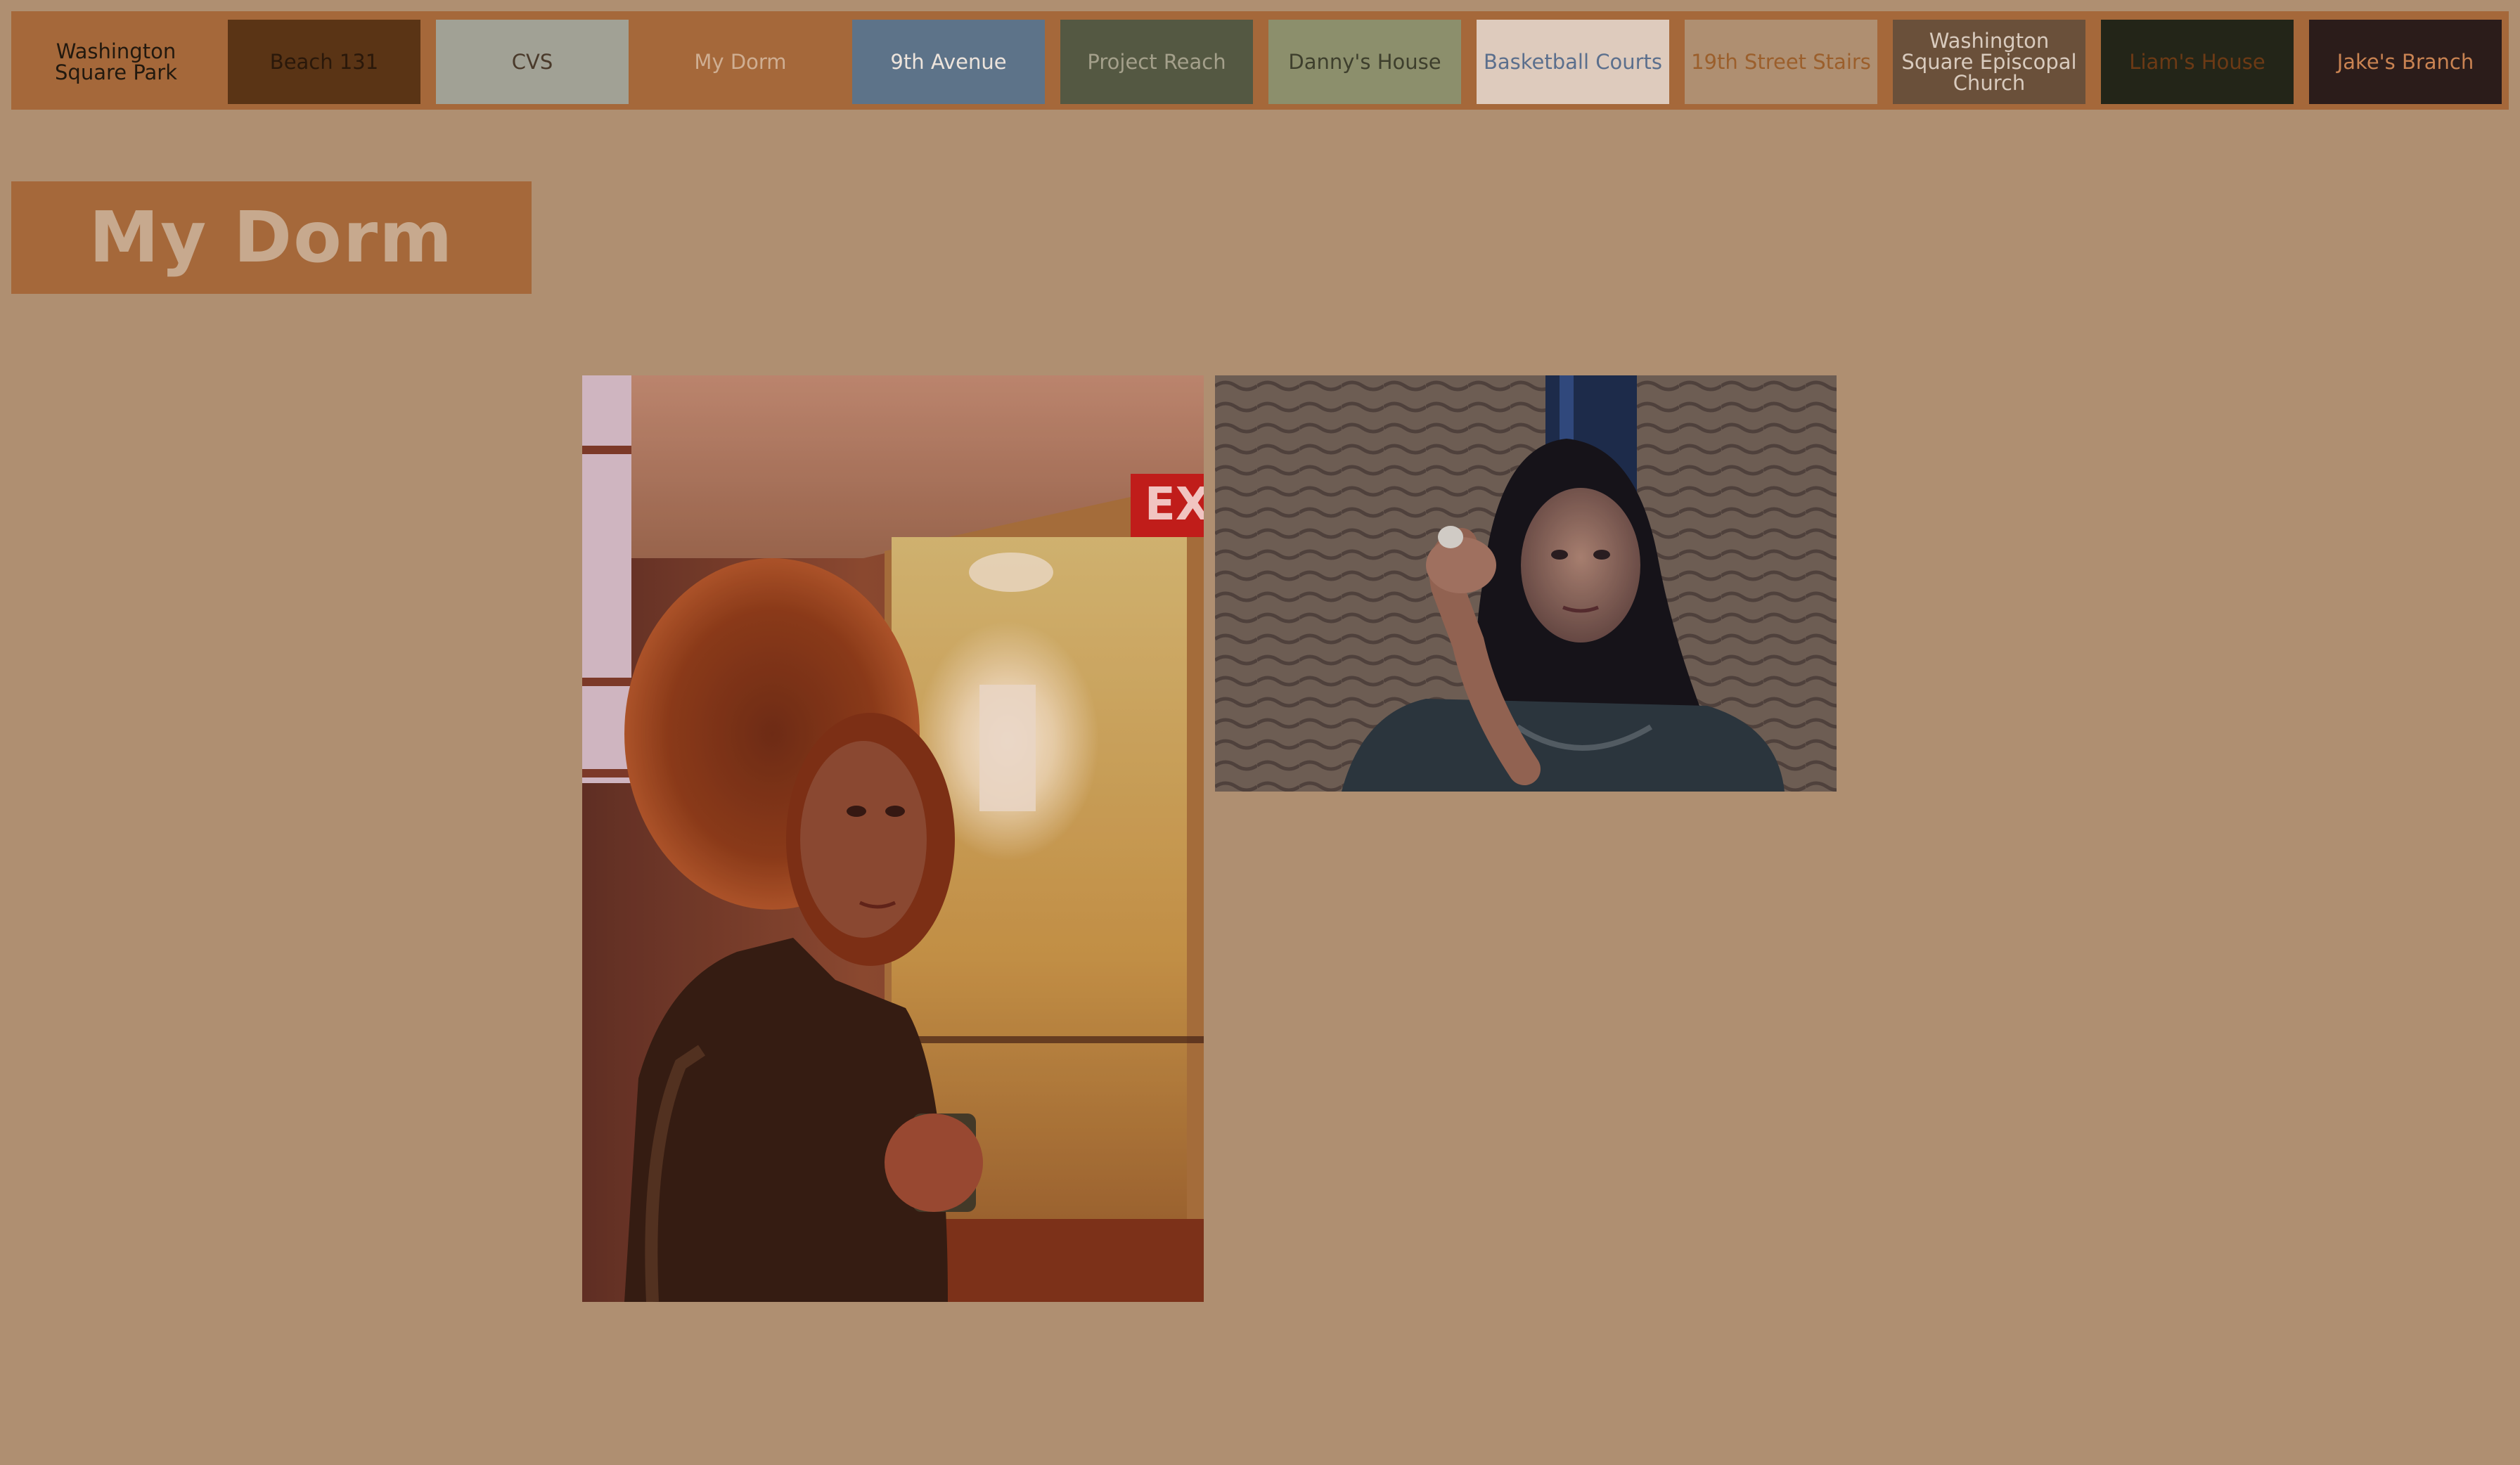  I want to click on nav-tab-label: 9th Avenue, so click(949, 61).